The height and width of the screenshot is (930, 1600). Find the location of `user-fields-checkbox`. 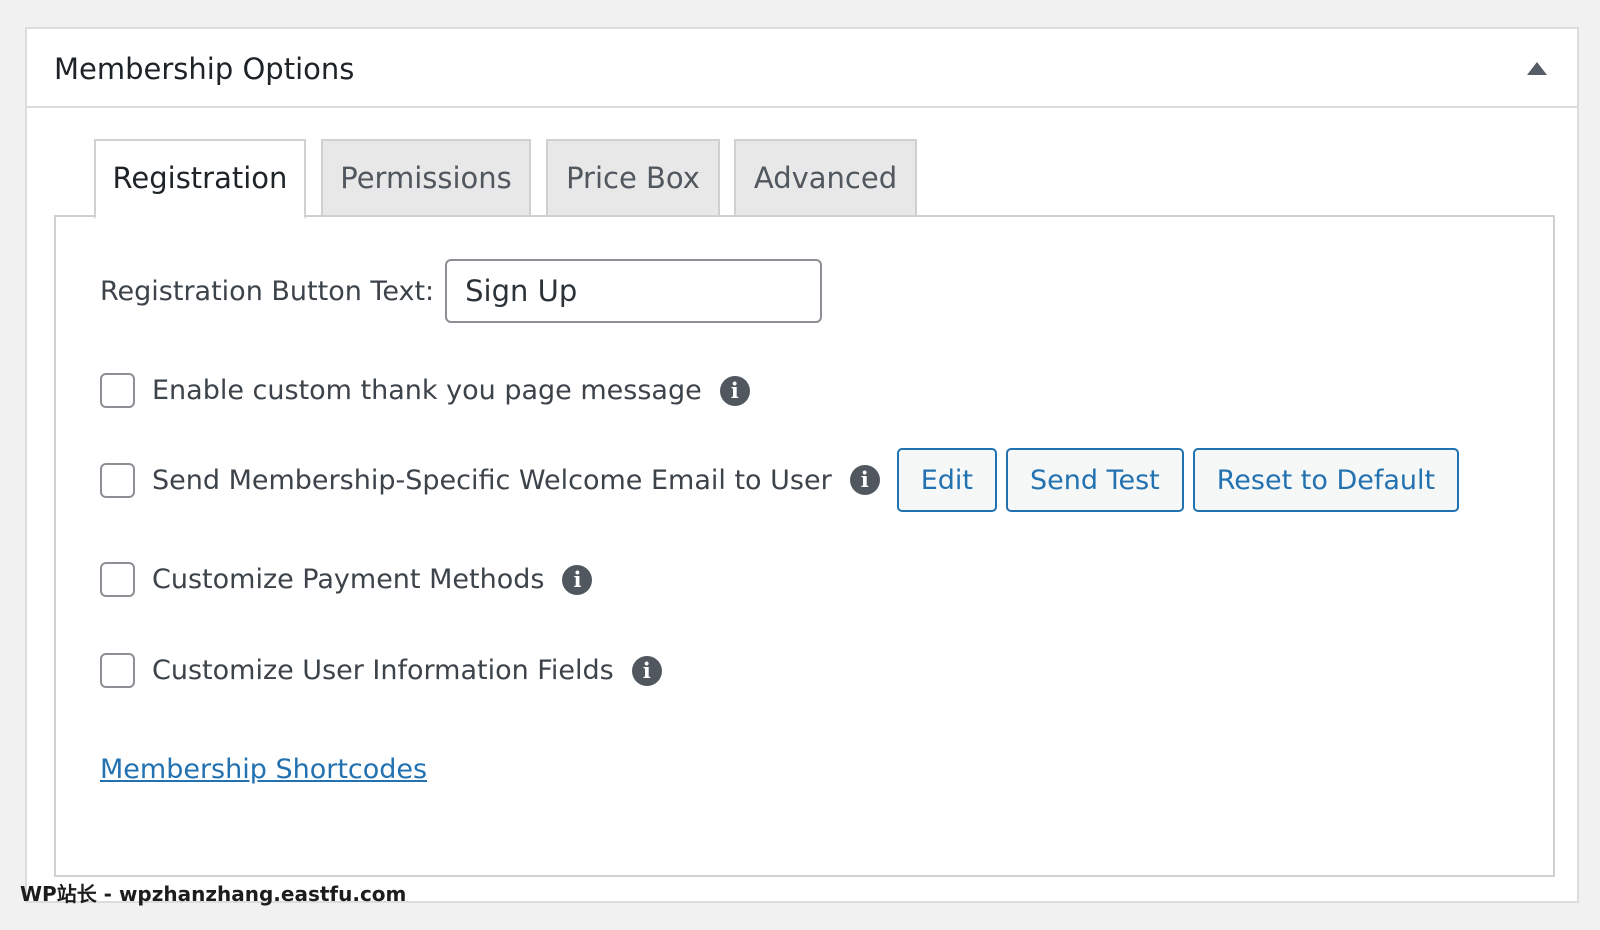

user-fields-checkbox is located at coordinates (117, 670).